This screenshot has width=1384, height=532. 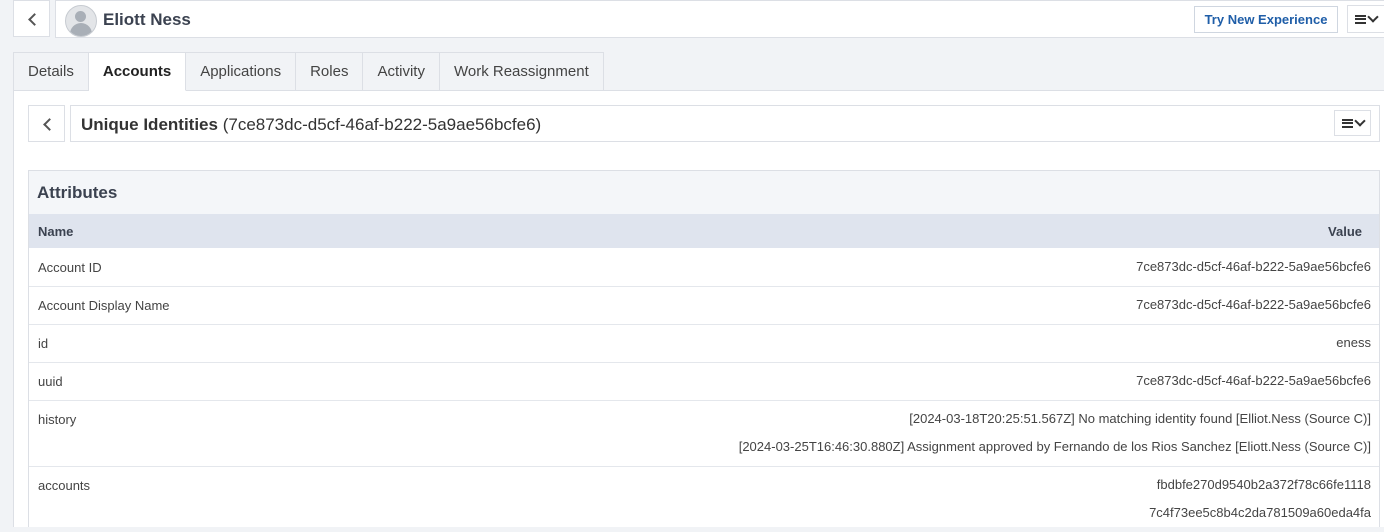 I want to click on tab-activity: Activity, so click(x=401, y=71).